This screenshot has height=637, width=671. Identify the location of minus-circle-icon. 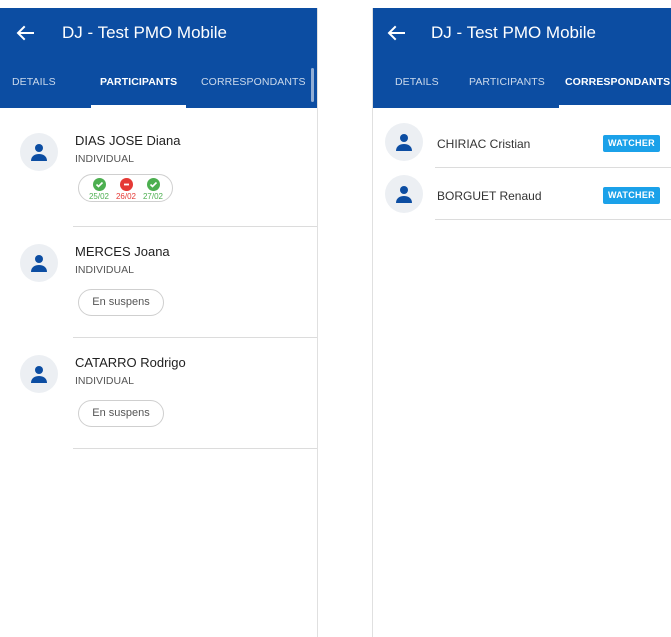
(126, 184).